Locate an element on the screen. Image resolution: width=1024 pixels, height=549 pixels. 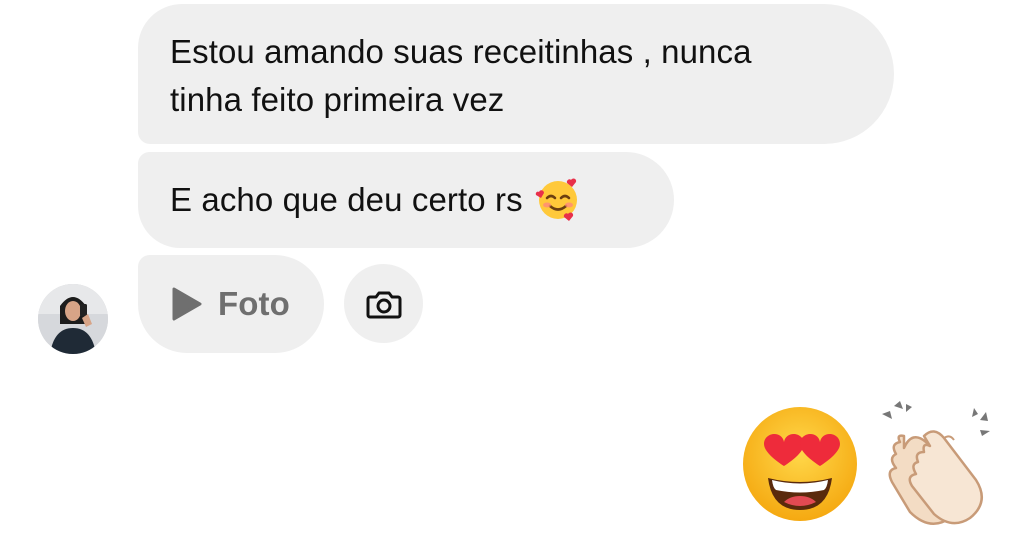
message-text: E acho que deu certo rs is located at coordinates (346, 199).